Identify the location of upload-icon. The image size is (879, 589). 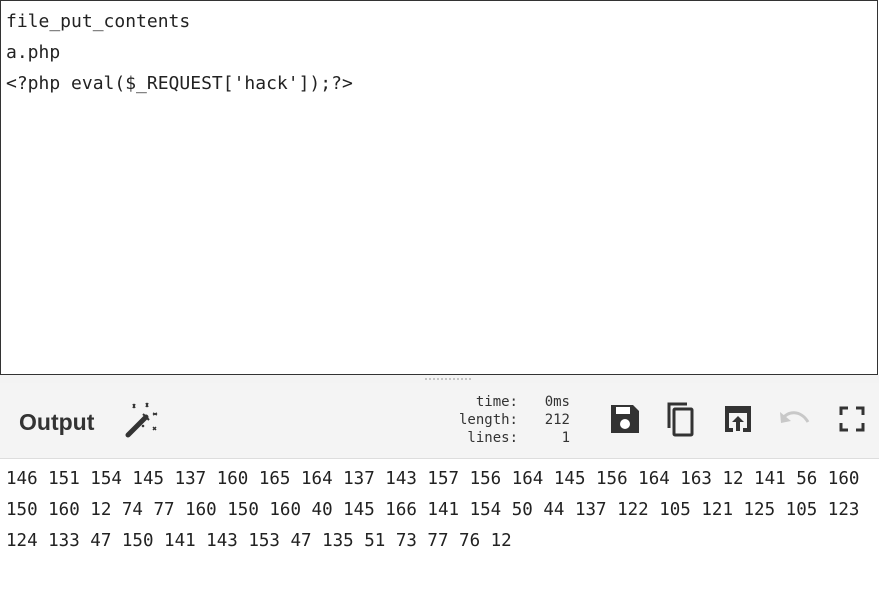
(738, 419).